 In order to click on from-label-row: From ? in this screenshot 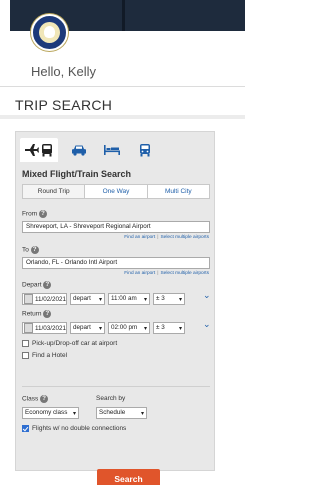, I will do `click(34, 214)`.